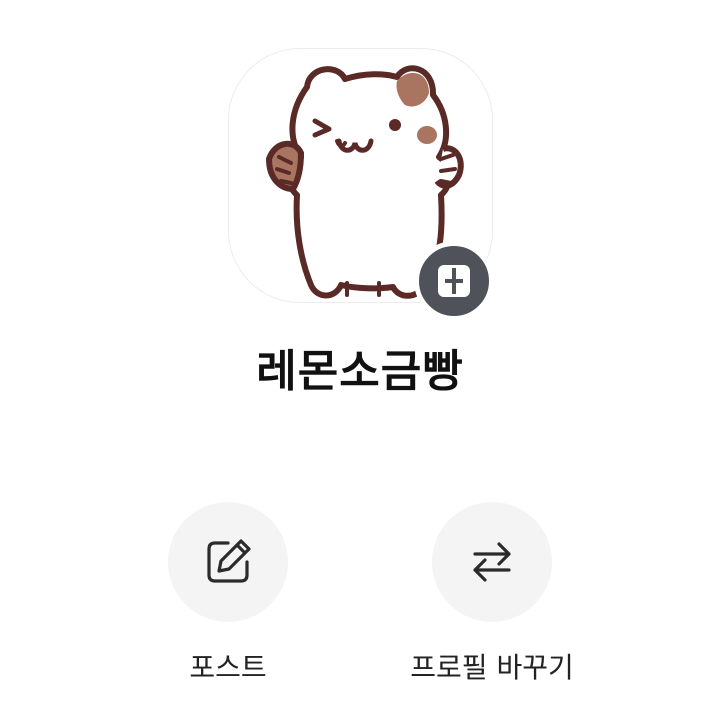 This screenshot has height=720, width=720. I want to click on profile-switch-badge-icon, so click(454, 281).